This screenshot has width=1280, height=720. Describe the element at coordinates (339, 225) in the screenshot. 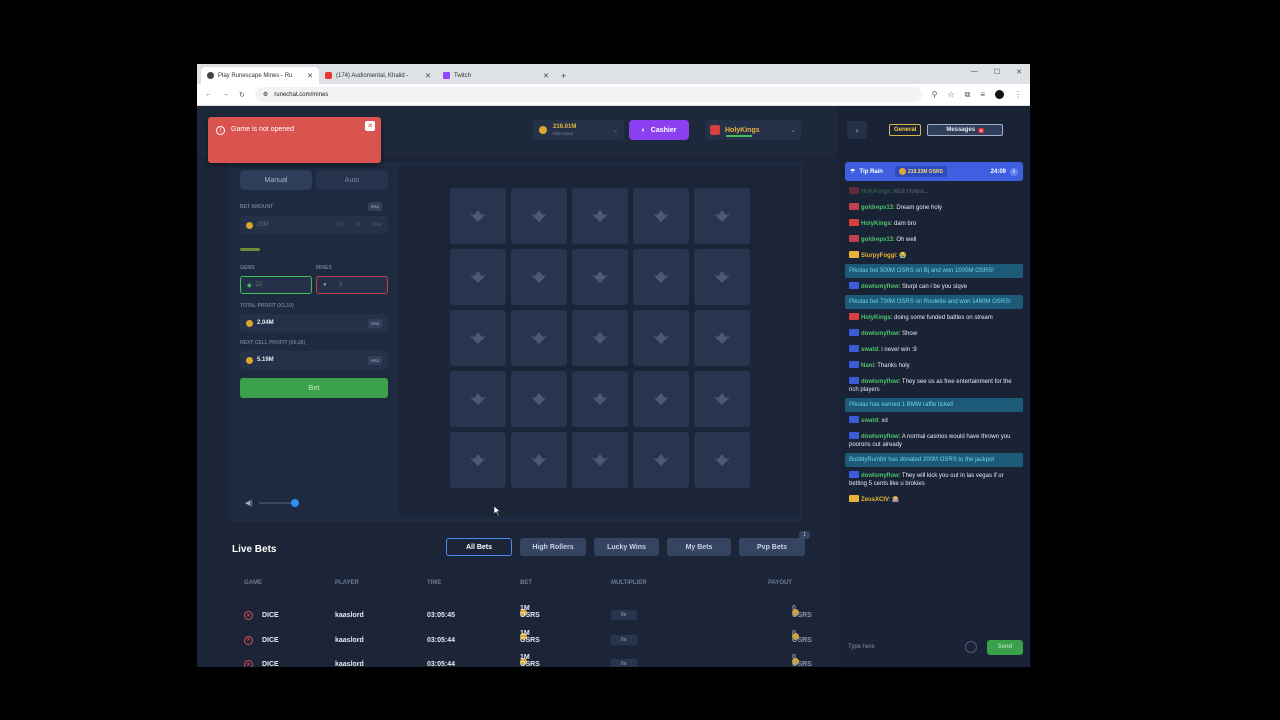

I see `half-button: 1/2` at that location.